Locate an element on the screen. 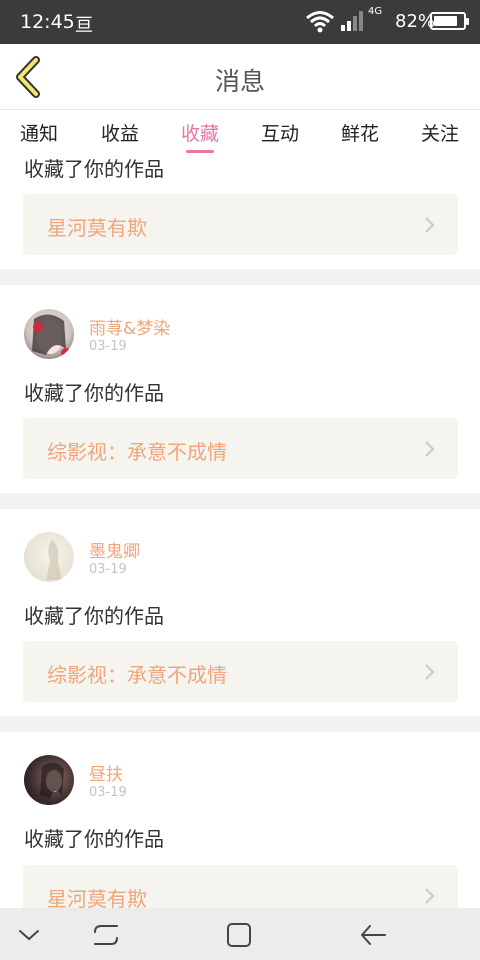  battery-icon is located at coordinates (449, 21).